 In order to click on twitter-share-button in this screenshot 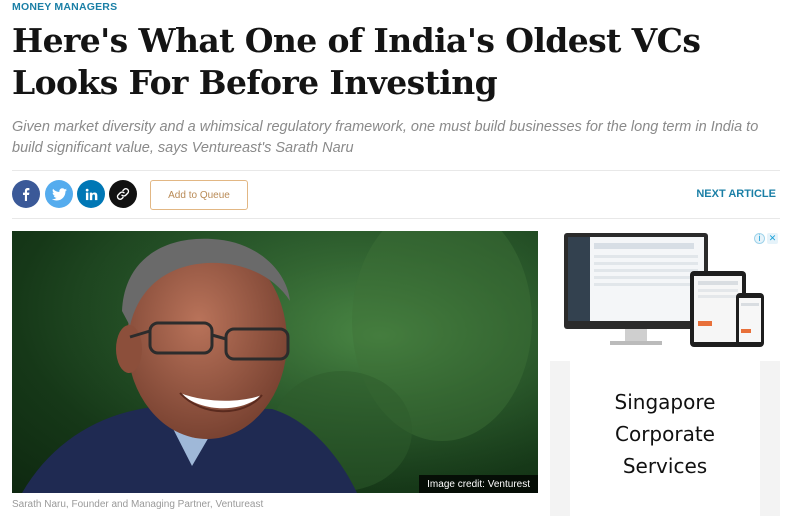, I will do `click(59, 194)`.